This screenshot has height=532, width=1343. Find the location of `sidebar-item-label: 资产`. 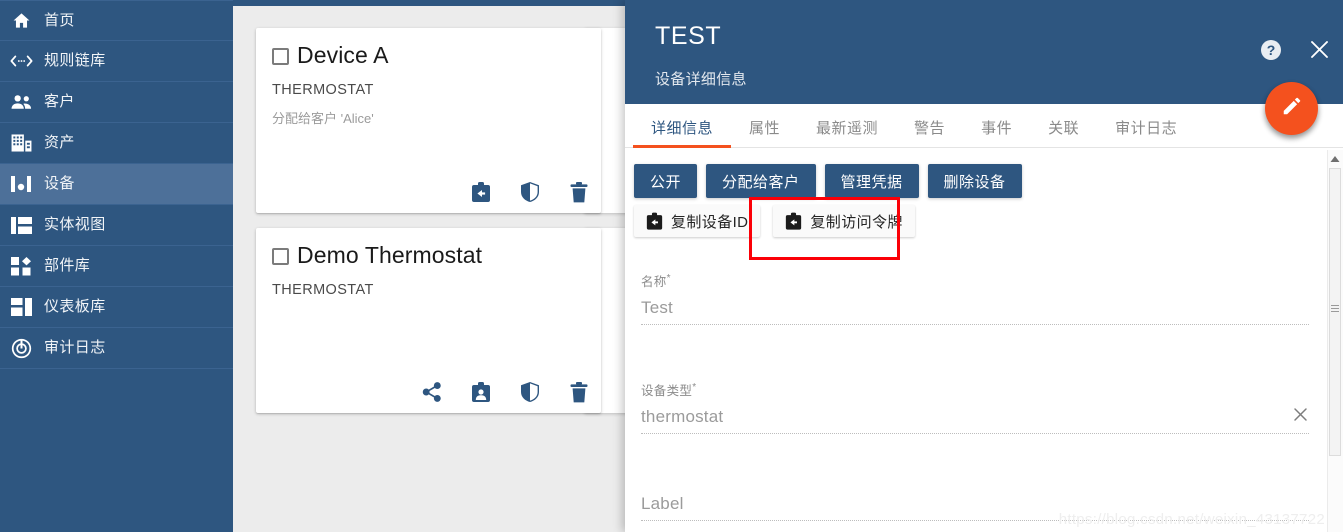

sidebar-item-label: 资产 is located at coordinates (59, 142).